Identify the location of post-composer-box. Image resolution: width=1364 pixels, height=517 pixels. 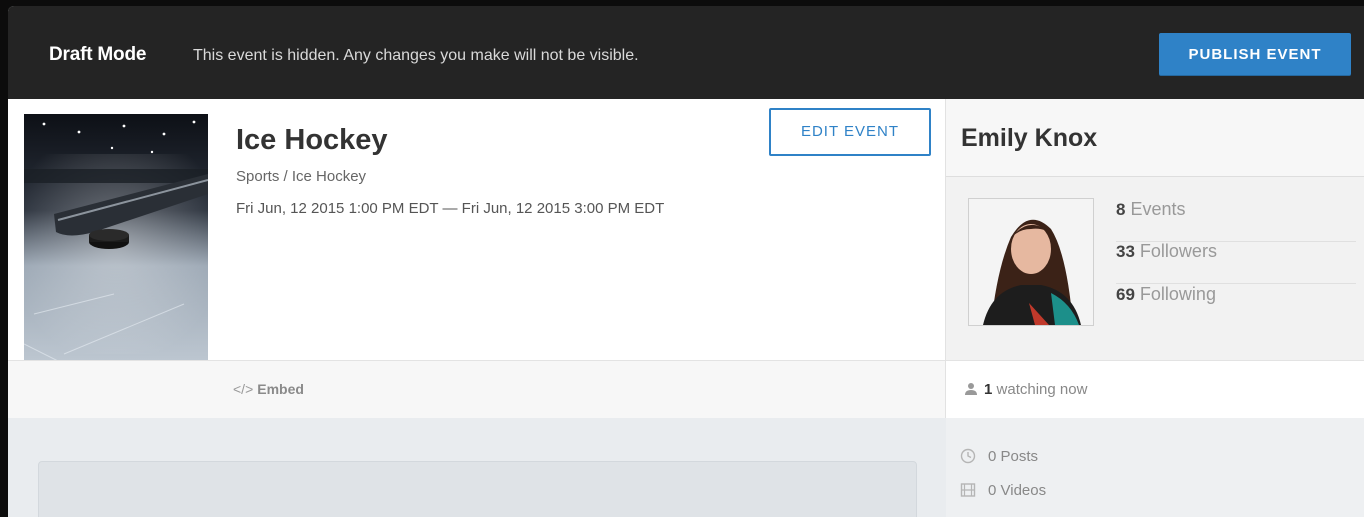
(477, 489).